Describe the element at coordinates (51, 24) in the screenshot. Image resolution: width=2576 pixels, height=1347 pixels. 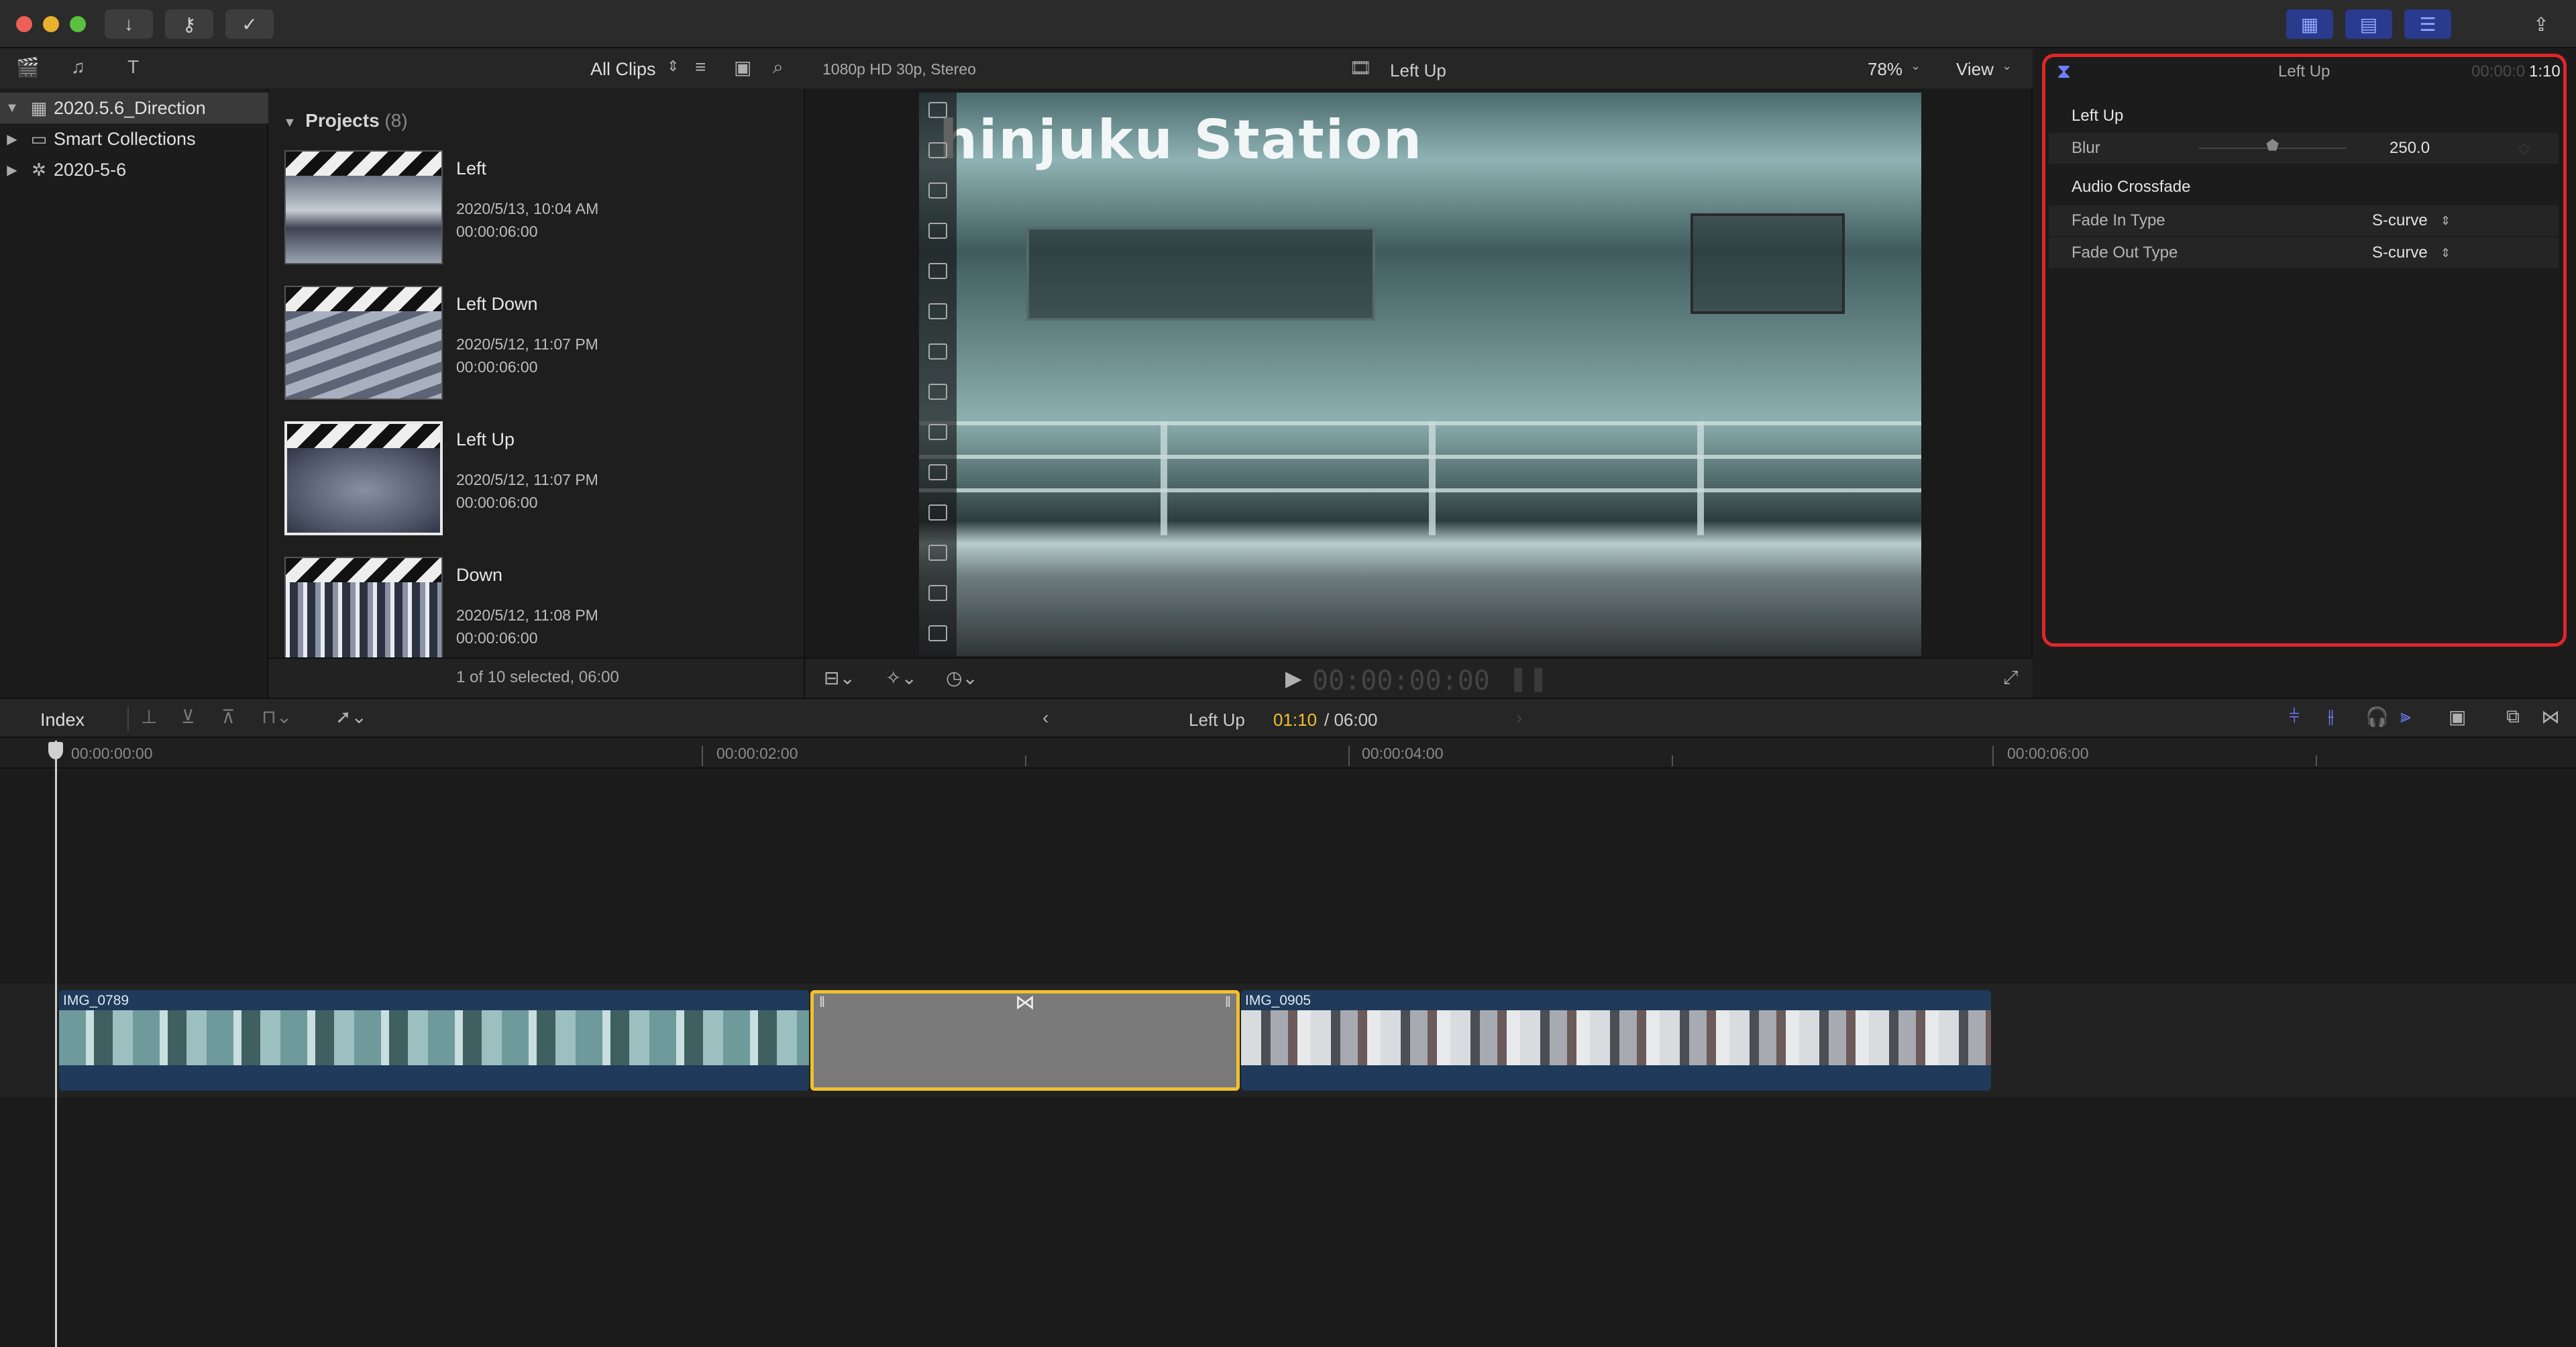
I see `minimize-window-button` at that location.